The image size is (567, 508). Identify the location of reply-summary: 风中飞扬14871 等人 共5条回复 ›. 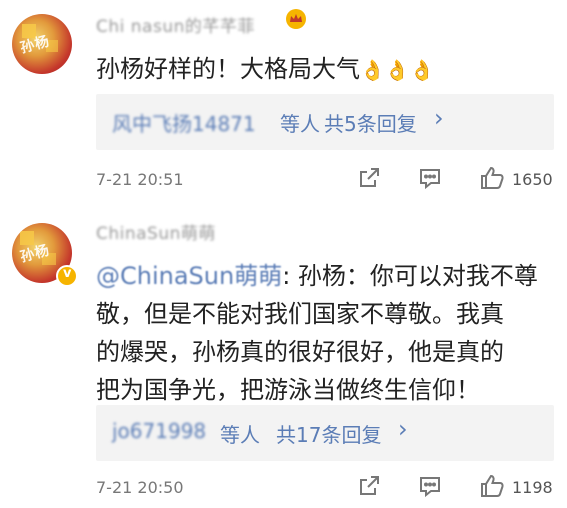
(325, 122).